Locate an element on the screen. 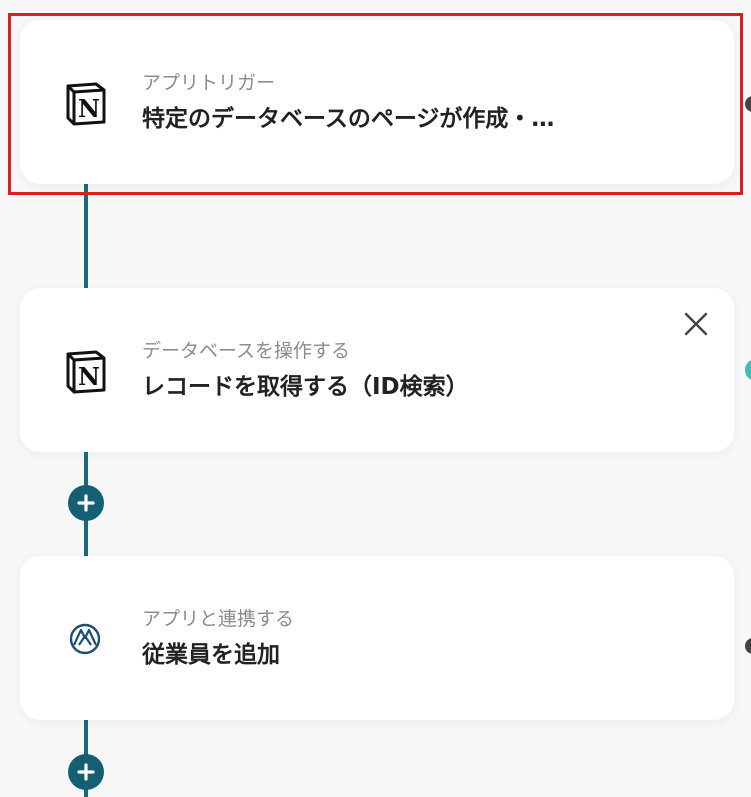  step-title: レコードを取得する（ID検索） is located at coordinates (305, 387).